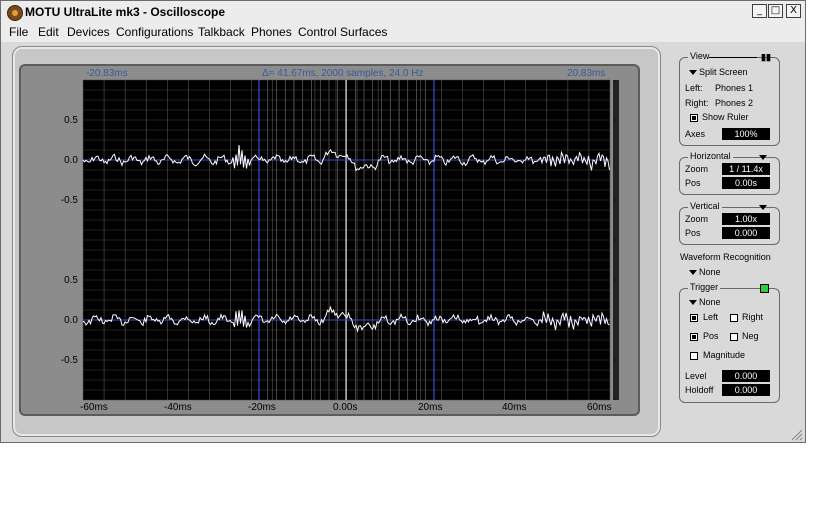 This screenshot has height=525, width=840. What do you see at coordinates (764, 288) in the screenshot?
I see `trigger-status-led` at bounding box center [764, 288].